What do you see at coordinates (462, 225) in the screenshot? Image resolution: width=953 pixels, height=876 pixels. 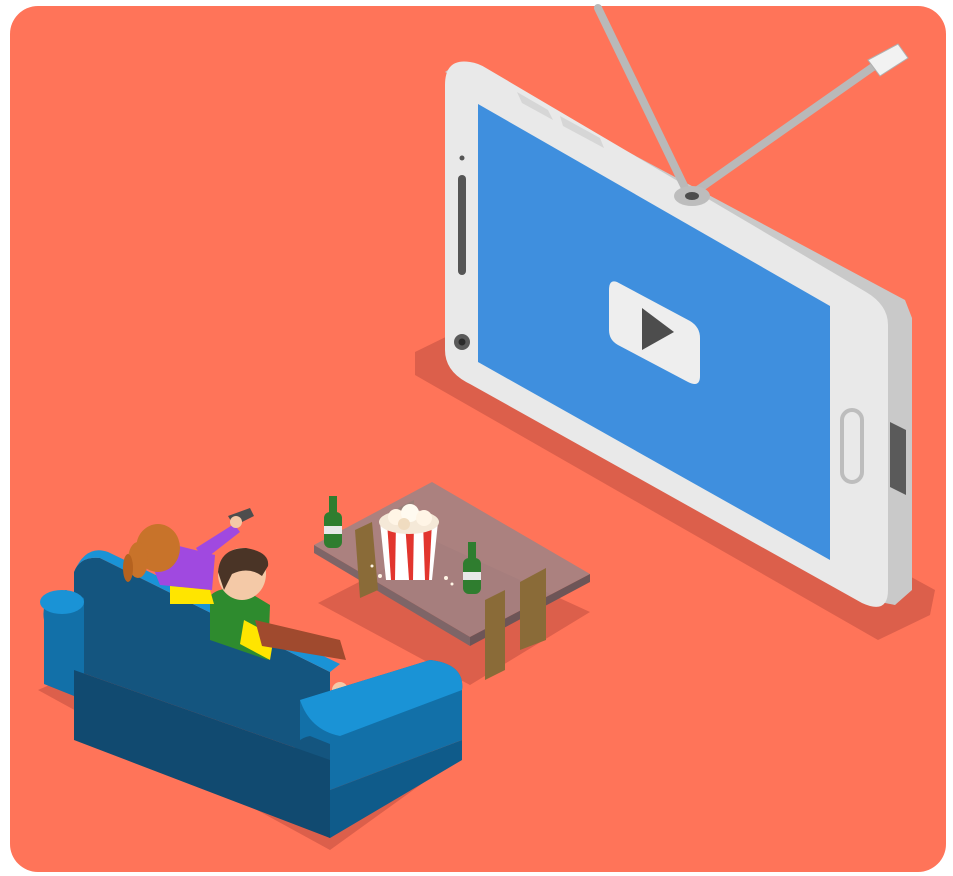 I see `speaker-slot` at bounding box center [462, 225].